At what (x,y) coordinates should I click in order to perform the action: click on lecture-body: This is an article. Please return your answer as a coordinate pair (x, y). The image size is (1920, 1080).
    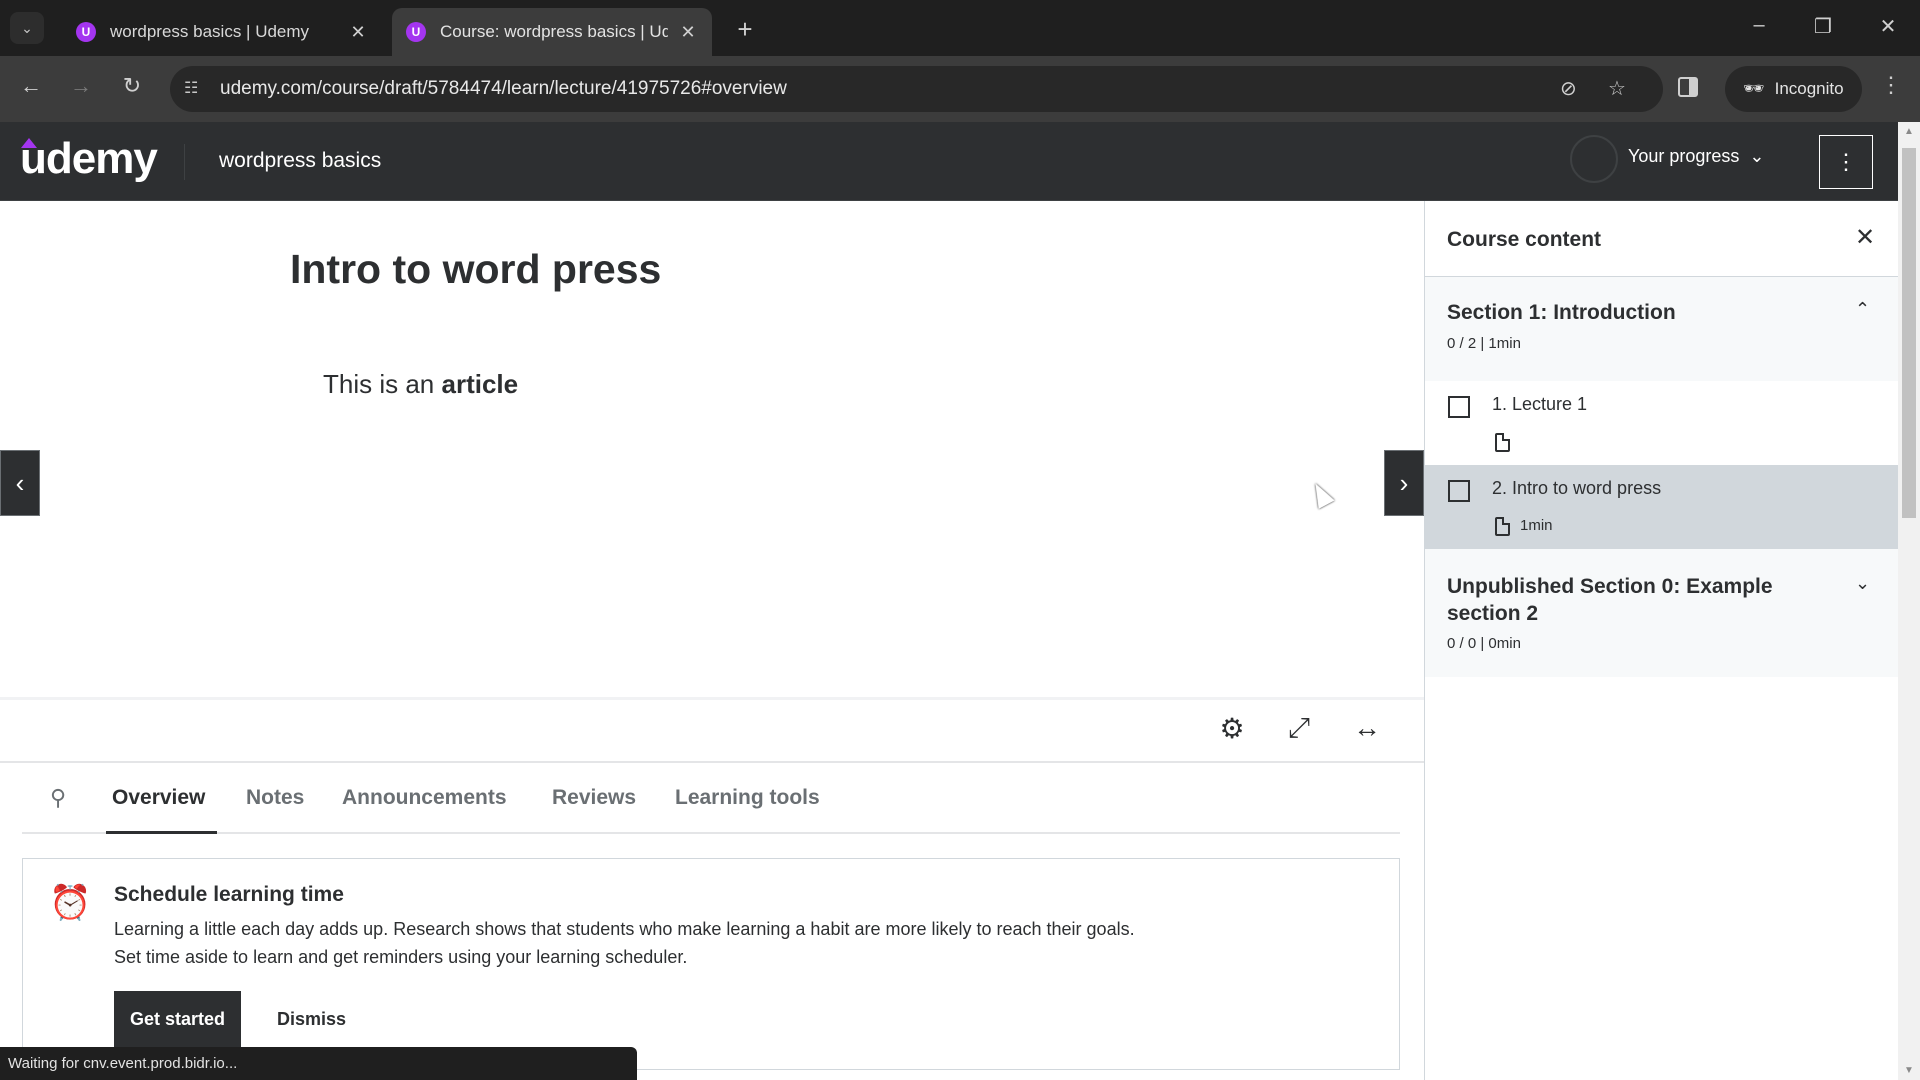
    Looking at the image, I should click on (420, 384).